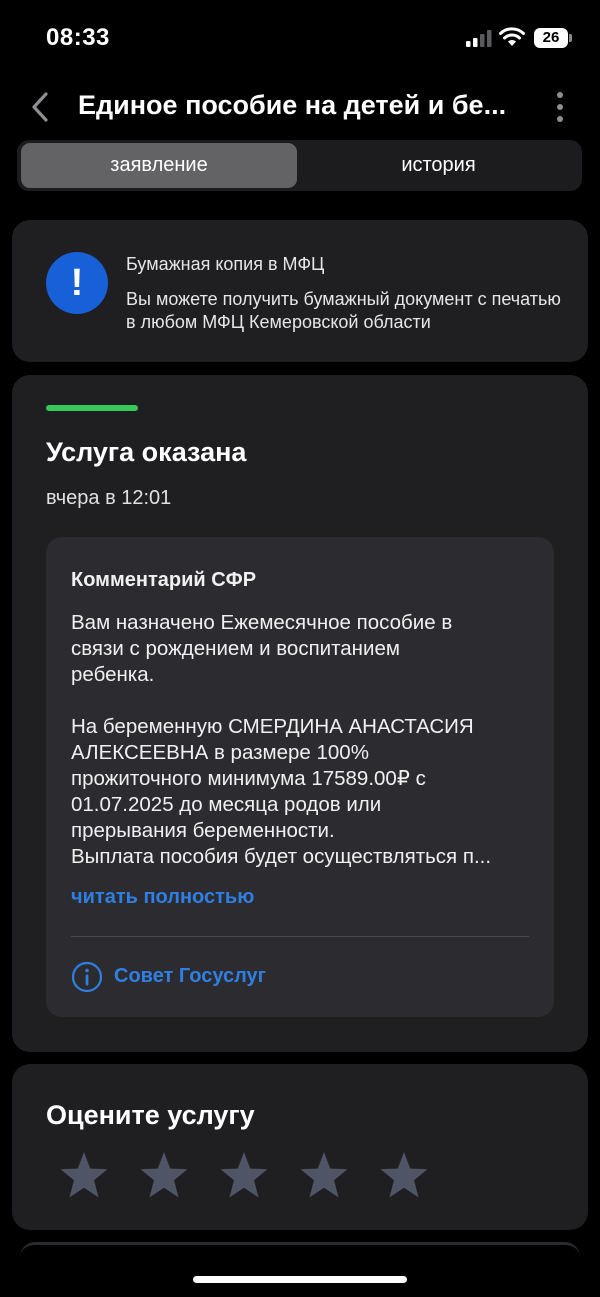 Image resolution: width=600 pixels, height=1297 pixels. I want to click on comment-line: прожиточного минимума 17589.00₽ с, so click(248, 778).